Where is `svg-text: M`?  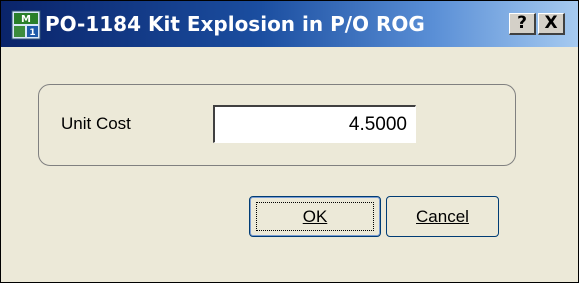
svg-text: M is located at coordinates (26, 19).